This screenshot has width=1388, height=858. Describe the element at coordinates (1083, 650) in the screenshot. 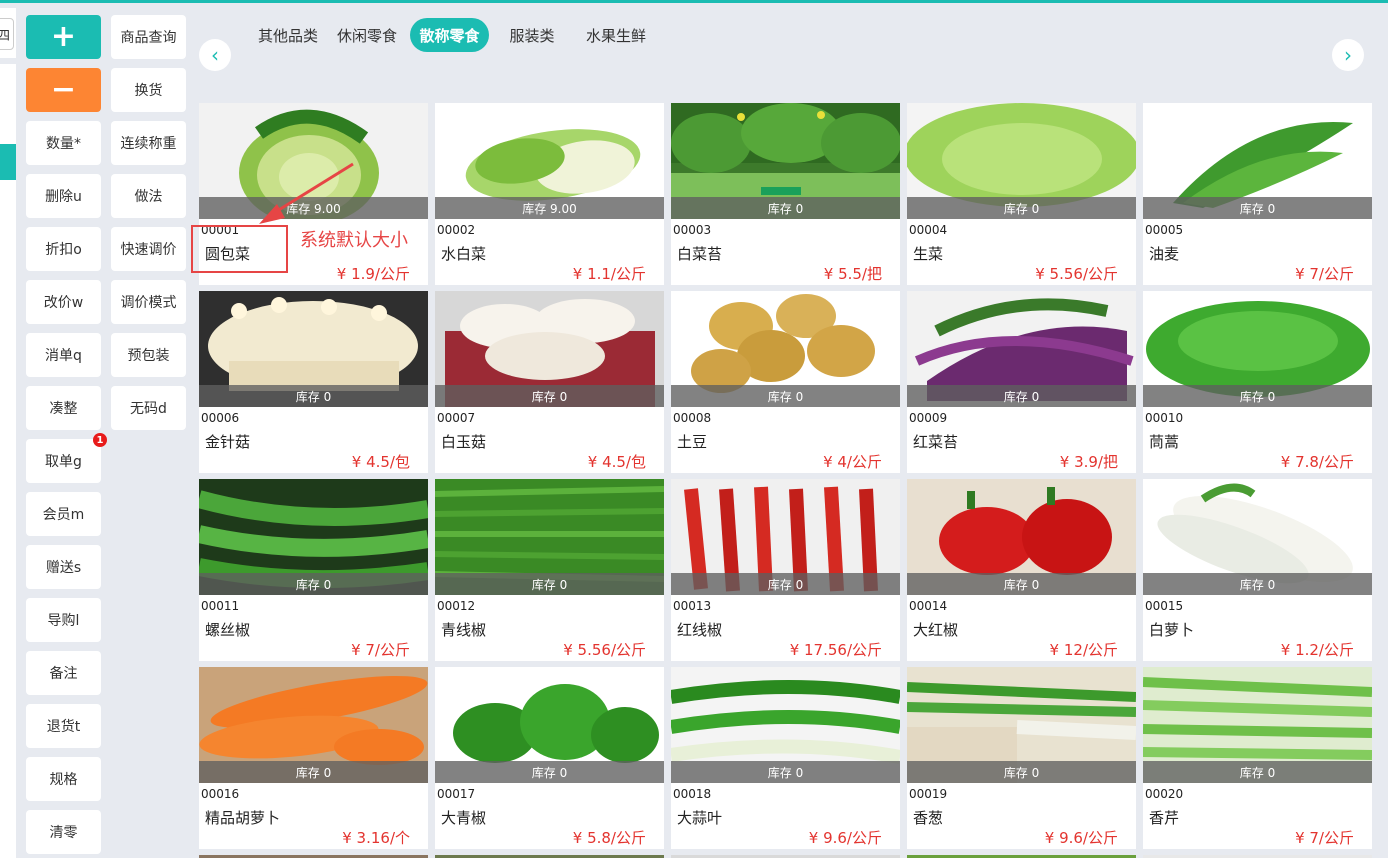

I see `product-price: ¥ 12/公斤` at that location.